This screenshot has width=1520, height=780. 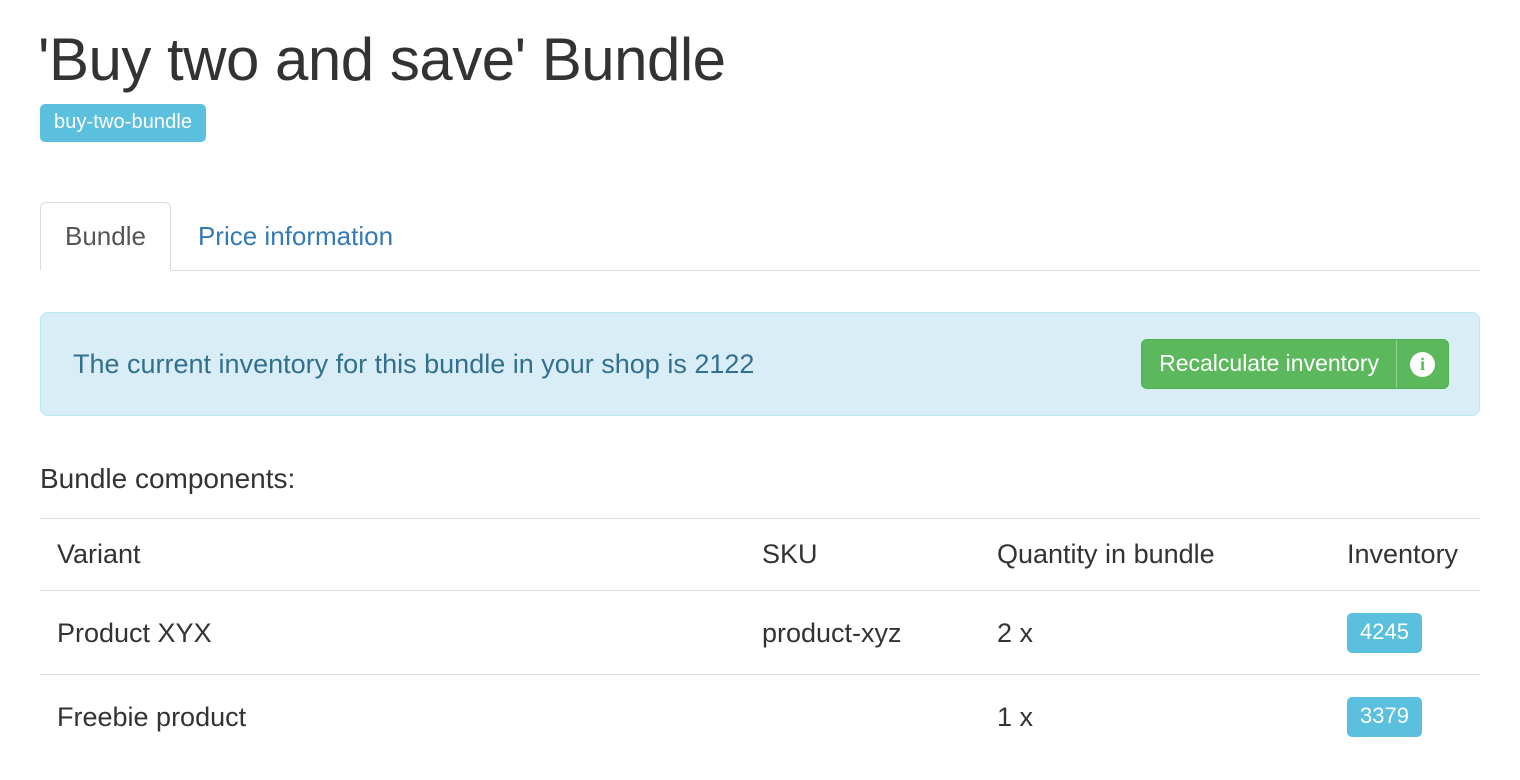 I want to click on table-row: Product XYX product-xyz 2 x 4245, so click(x=760, y=632).